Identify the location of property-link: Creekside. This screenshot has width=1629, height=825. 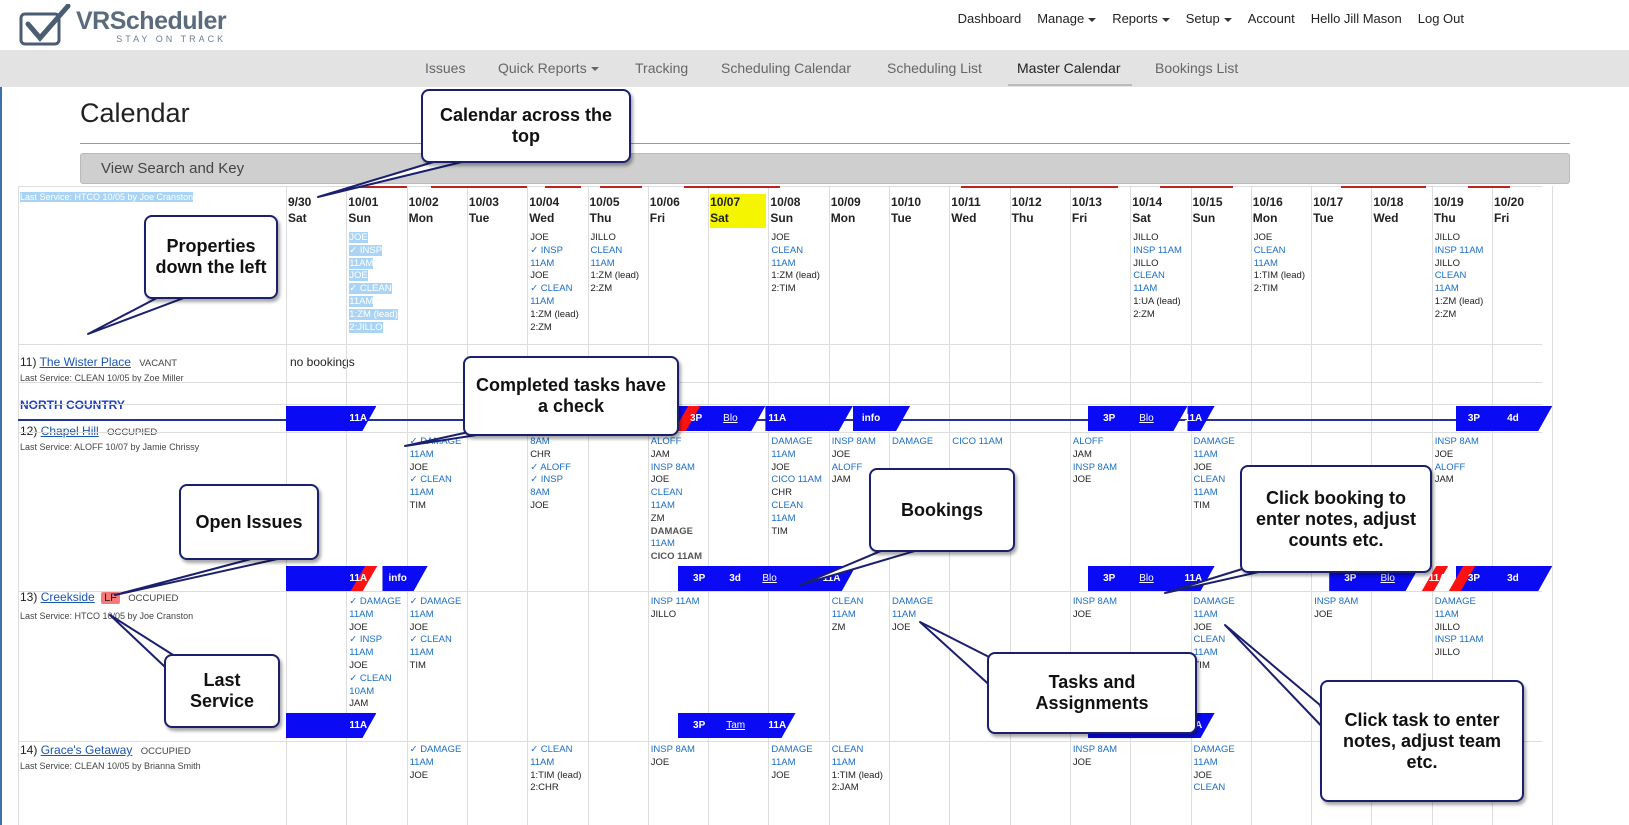
(68, 597).